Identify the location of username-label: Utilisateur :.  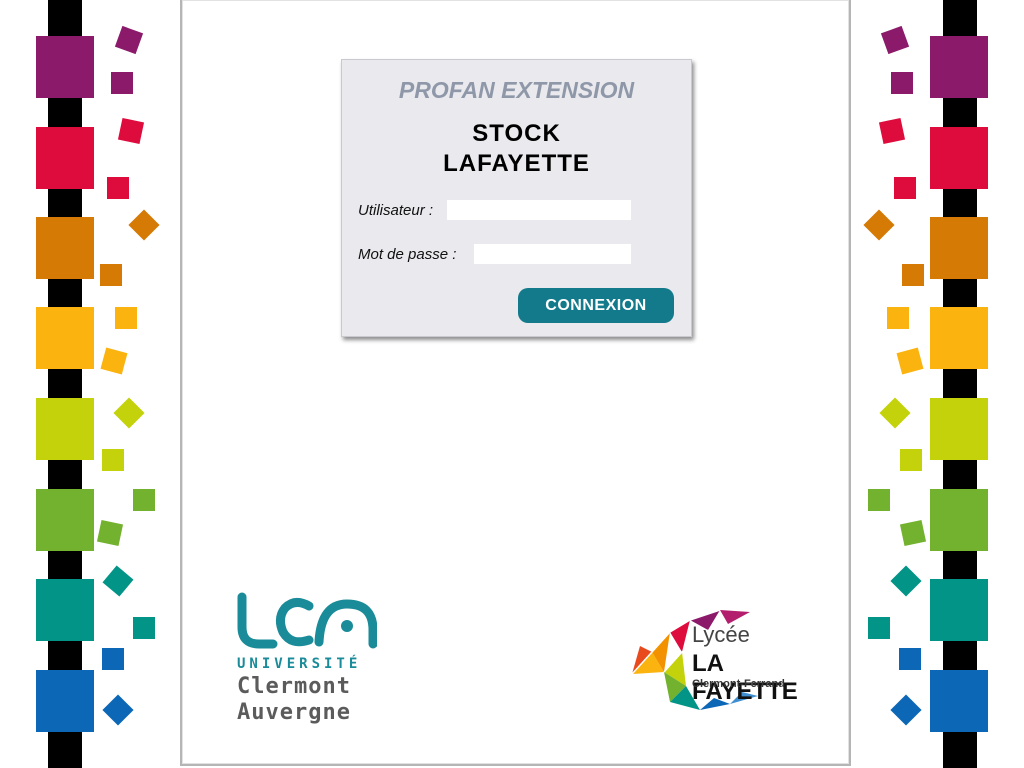
(396, 210).